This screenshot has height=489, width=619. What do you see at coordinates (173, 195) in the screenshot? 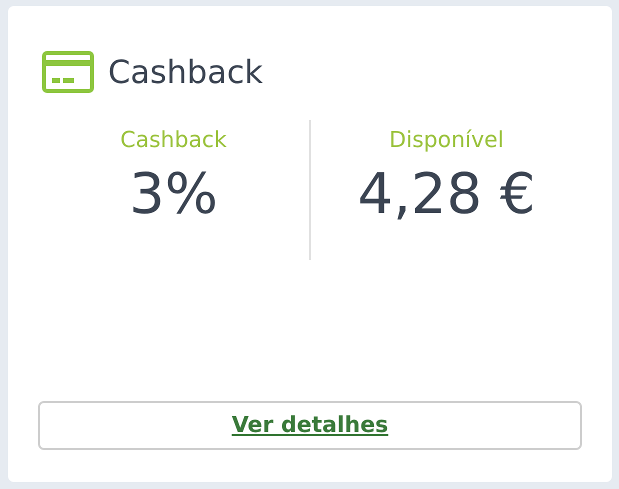
I see `stat-value: 3%` at bounding box center [173, 195].